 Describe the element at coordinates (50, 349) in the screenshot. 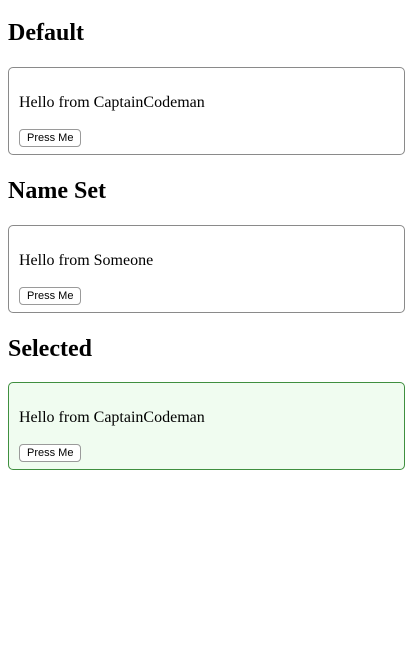

I see `section-title-selected: Selected` at that location.